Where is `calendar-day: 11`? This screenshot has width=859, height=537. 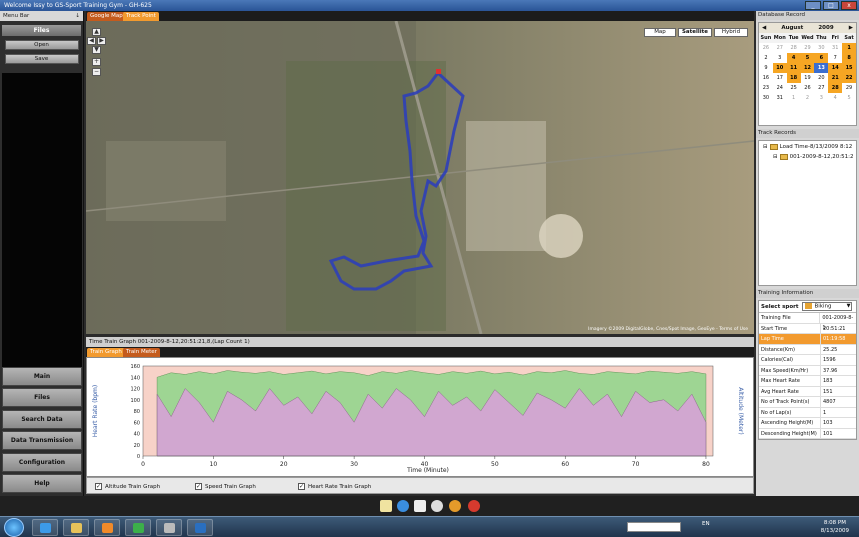 calendar-day: 11 is located at coordinates (793, 68).